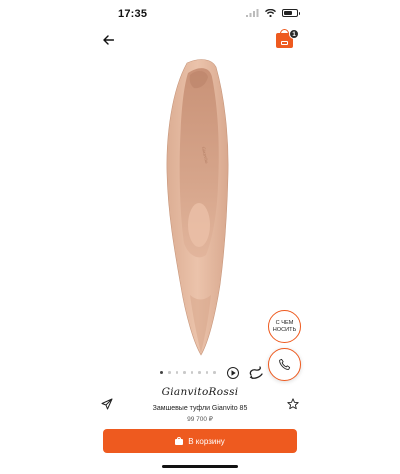 This screenshot has width=400, height=474. What do you see at coordinates (293, 404) in the screenshot?
I see `star-icon` at bounding box center [293, 404].